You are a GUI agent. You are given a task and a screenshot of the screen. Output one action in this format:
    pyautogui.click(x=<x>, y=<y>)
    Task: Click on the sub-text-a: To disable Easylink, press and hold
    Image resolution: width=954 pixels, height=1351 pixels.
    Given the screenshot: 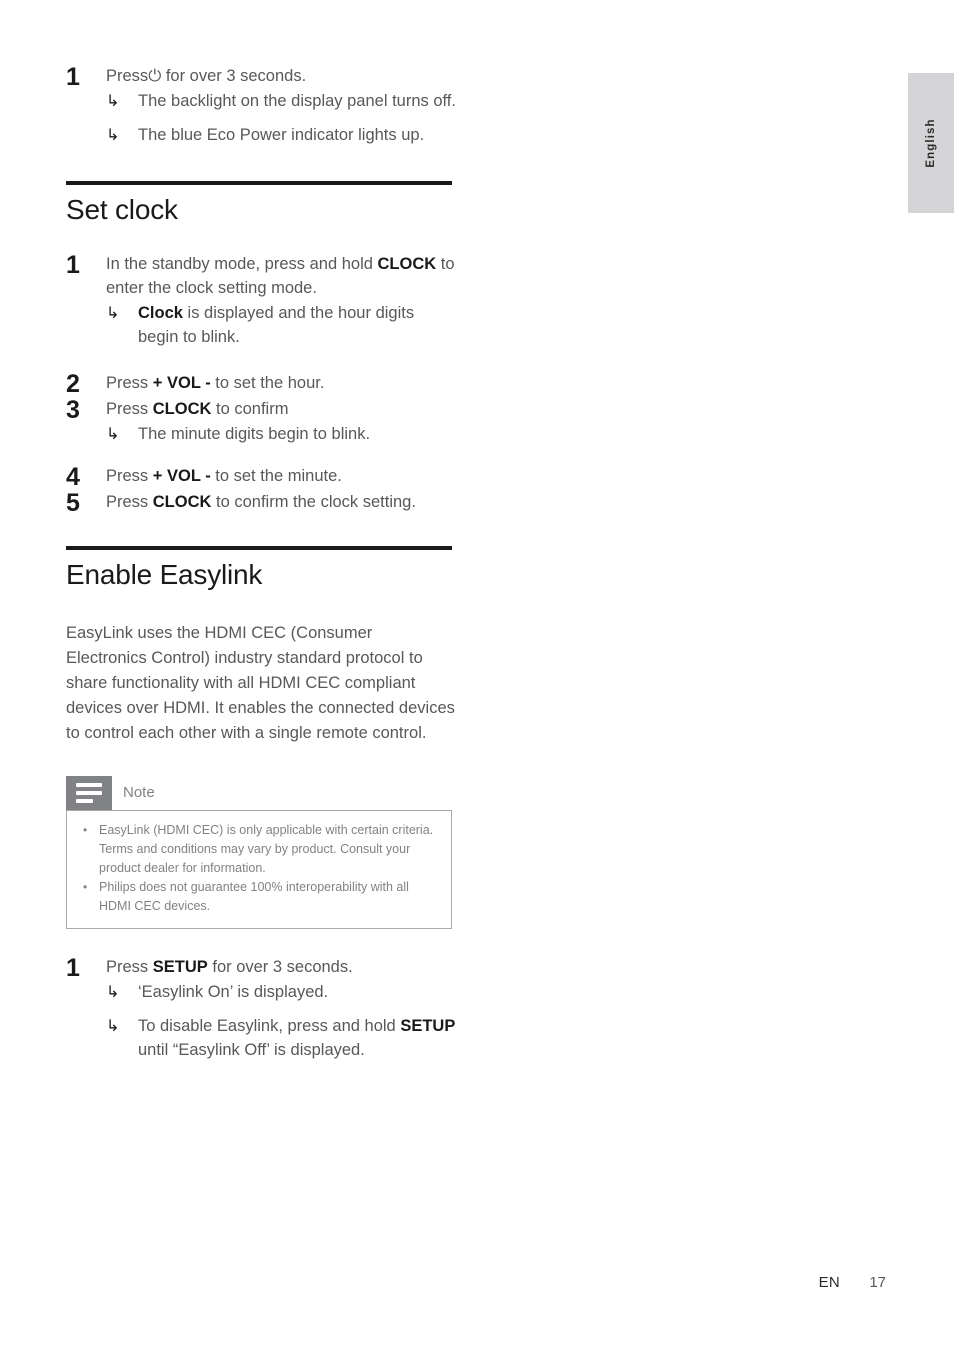 What is the action you would take?
    pyautogui.click(x=269, y=1025)
    